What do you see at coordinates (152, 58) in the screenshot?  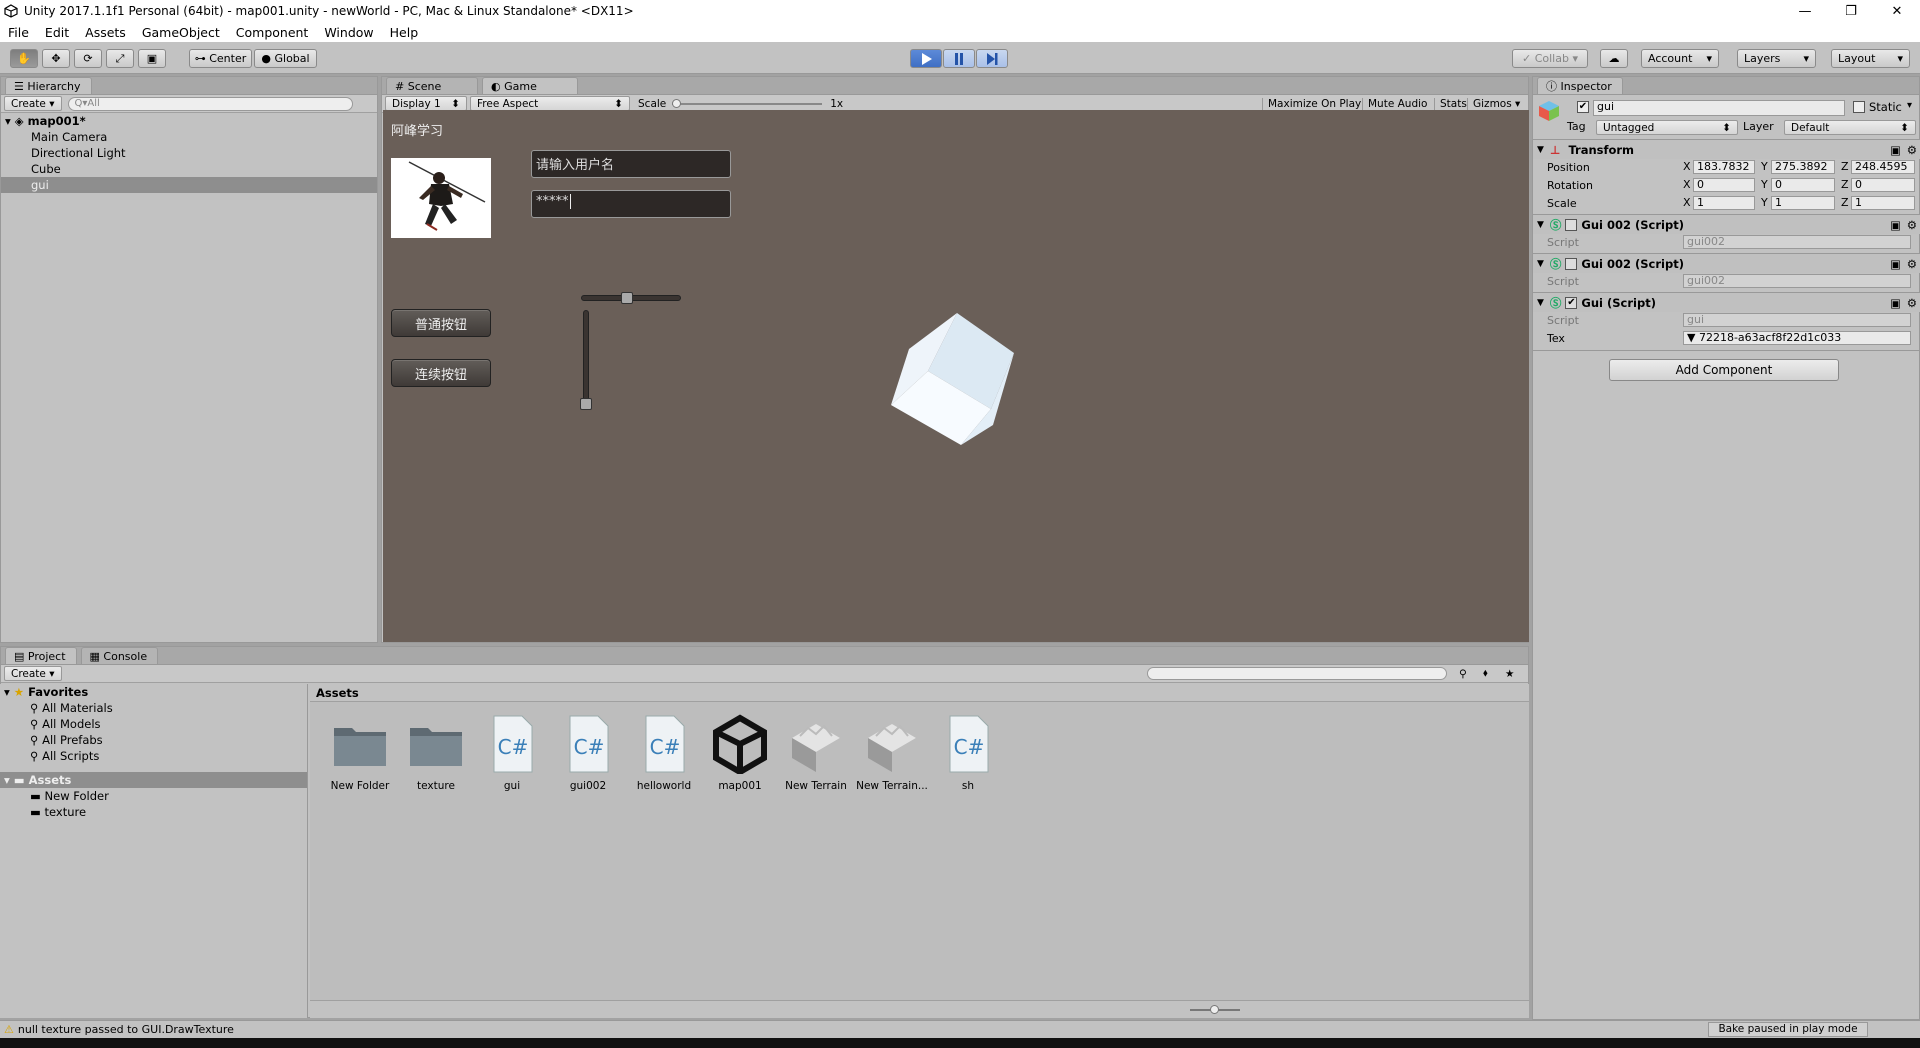 I see `rect-tool-button: ▣` at bounding box center [152, 58].